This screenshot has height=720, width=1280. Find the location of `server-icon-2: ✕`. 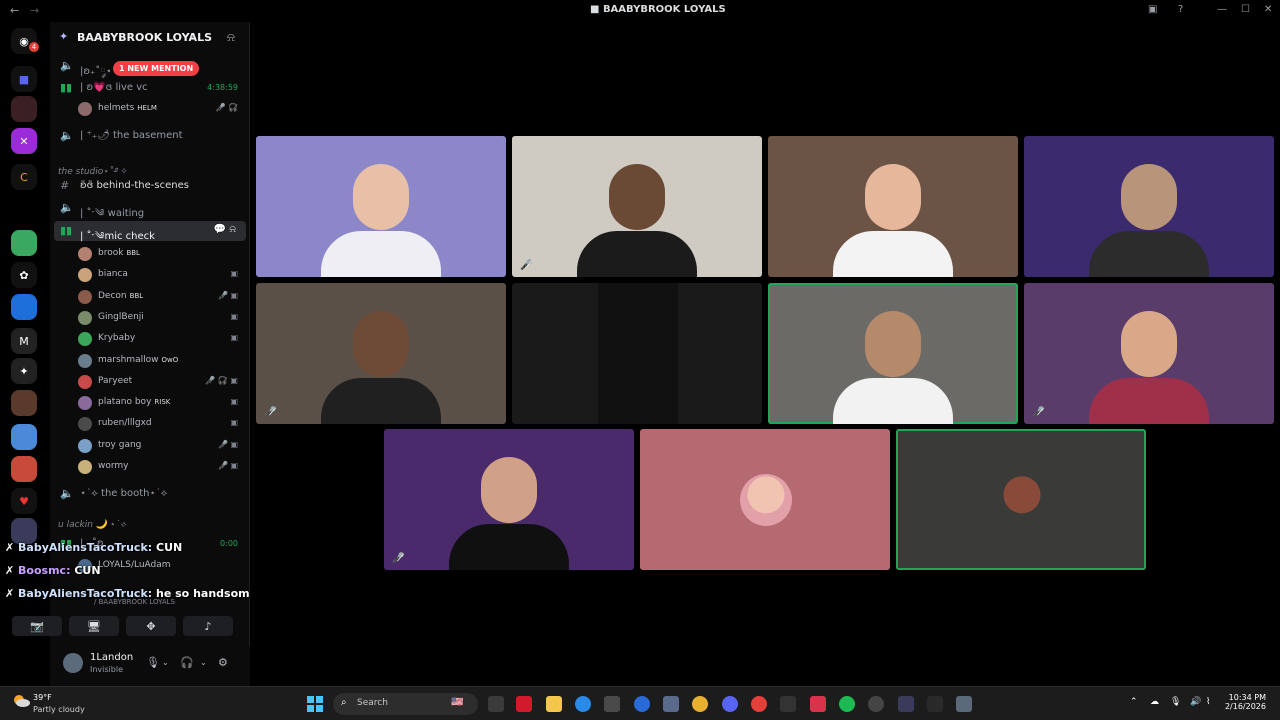

server-icon-2: ✕ is located at coordinates (24, 141).